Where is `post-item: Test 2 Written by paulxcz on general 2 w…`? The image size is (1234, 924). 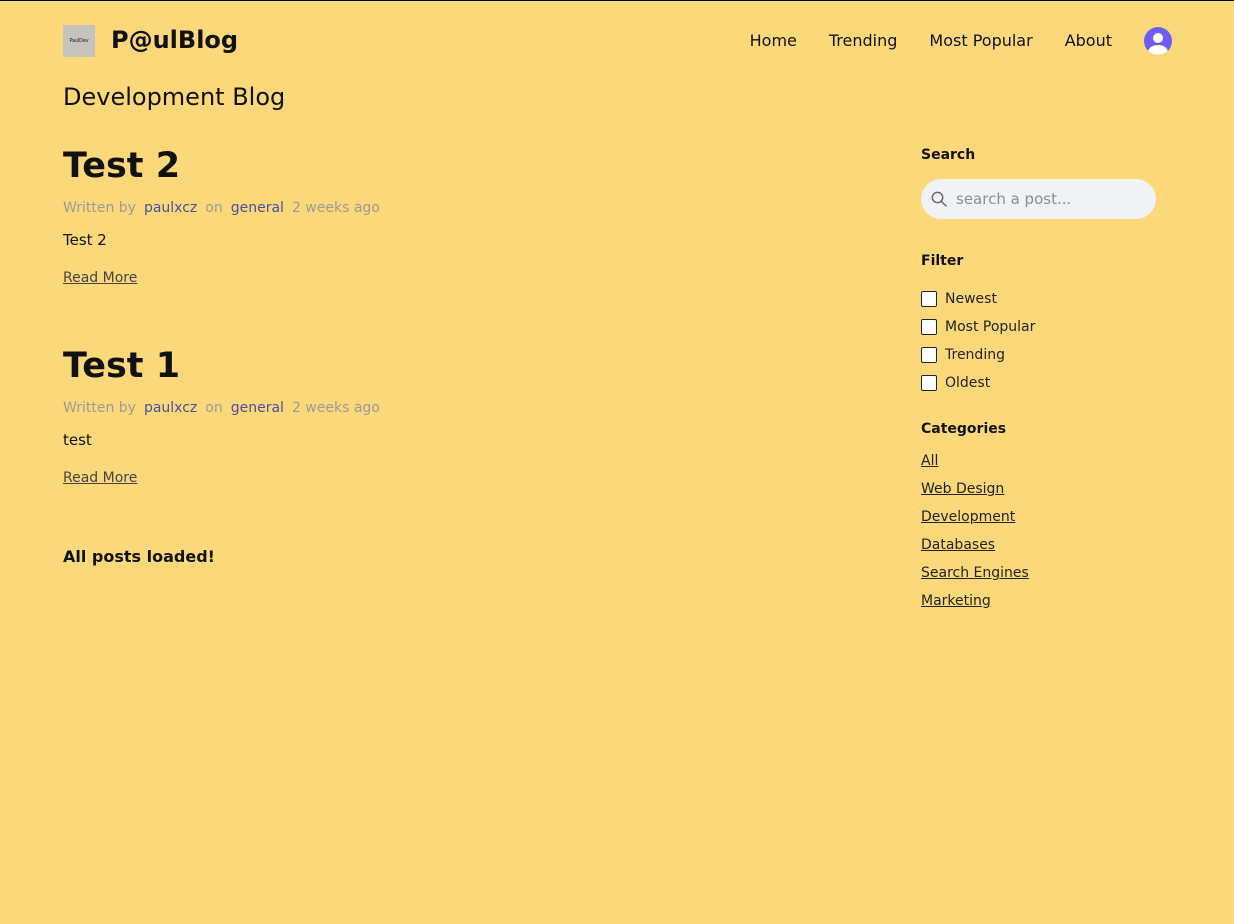 post-item: Test 2 Written by paulxcz on general 2 w… is located at coordinates (443, 246).